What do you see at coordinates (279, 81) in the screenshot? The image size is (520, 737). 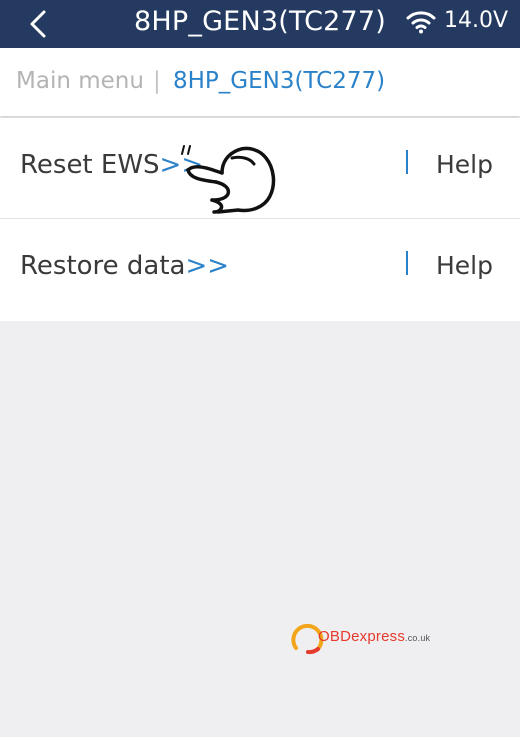 I see `breadcrumb-current: 8HP_GEN3(TC277)` at bounding box center [279, 81].